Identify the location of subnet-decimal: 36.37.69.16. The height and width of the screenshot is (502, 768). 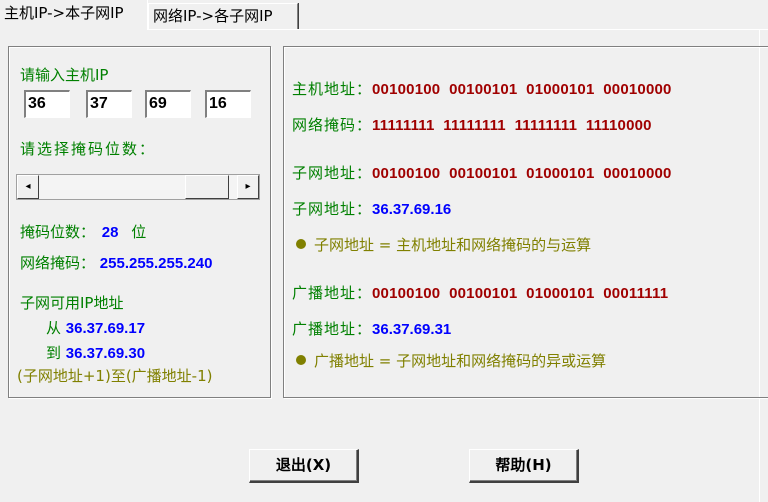
(412, 209).